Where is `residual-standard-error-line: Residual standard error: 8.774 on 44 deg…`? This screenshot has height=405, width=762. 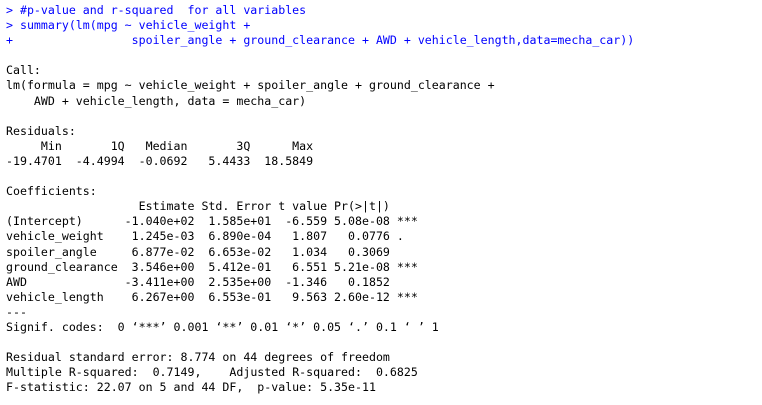
residual-standard-error-line: Residual standard error: 8.774 on 44 deg… is located at coordinates (198, 357).